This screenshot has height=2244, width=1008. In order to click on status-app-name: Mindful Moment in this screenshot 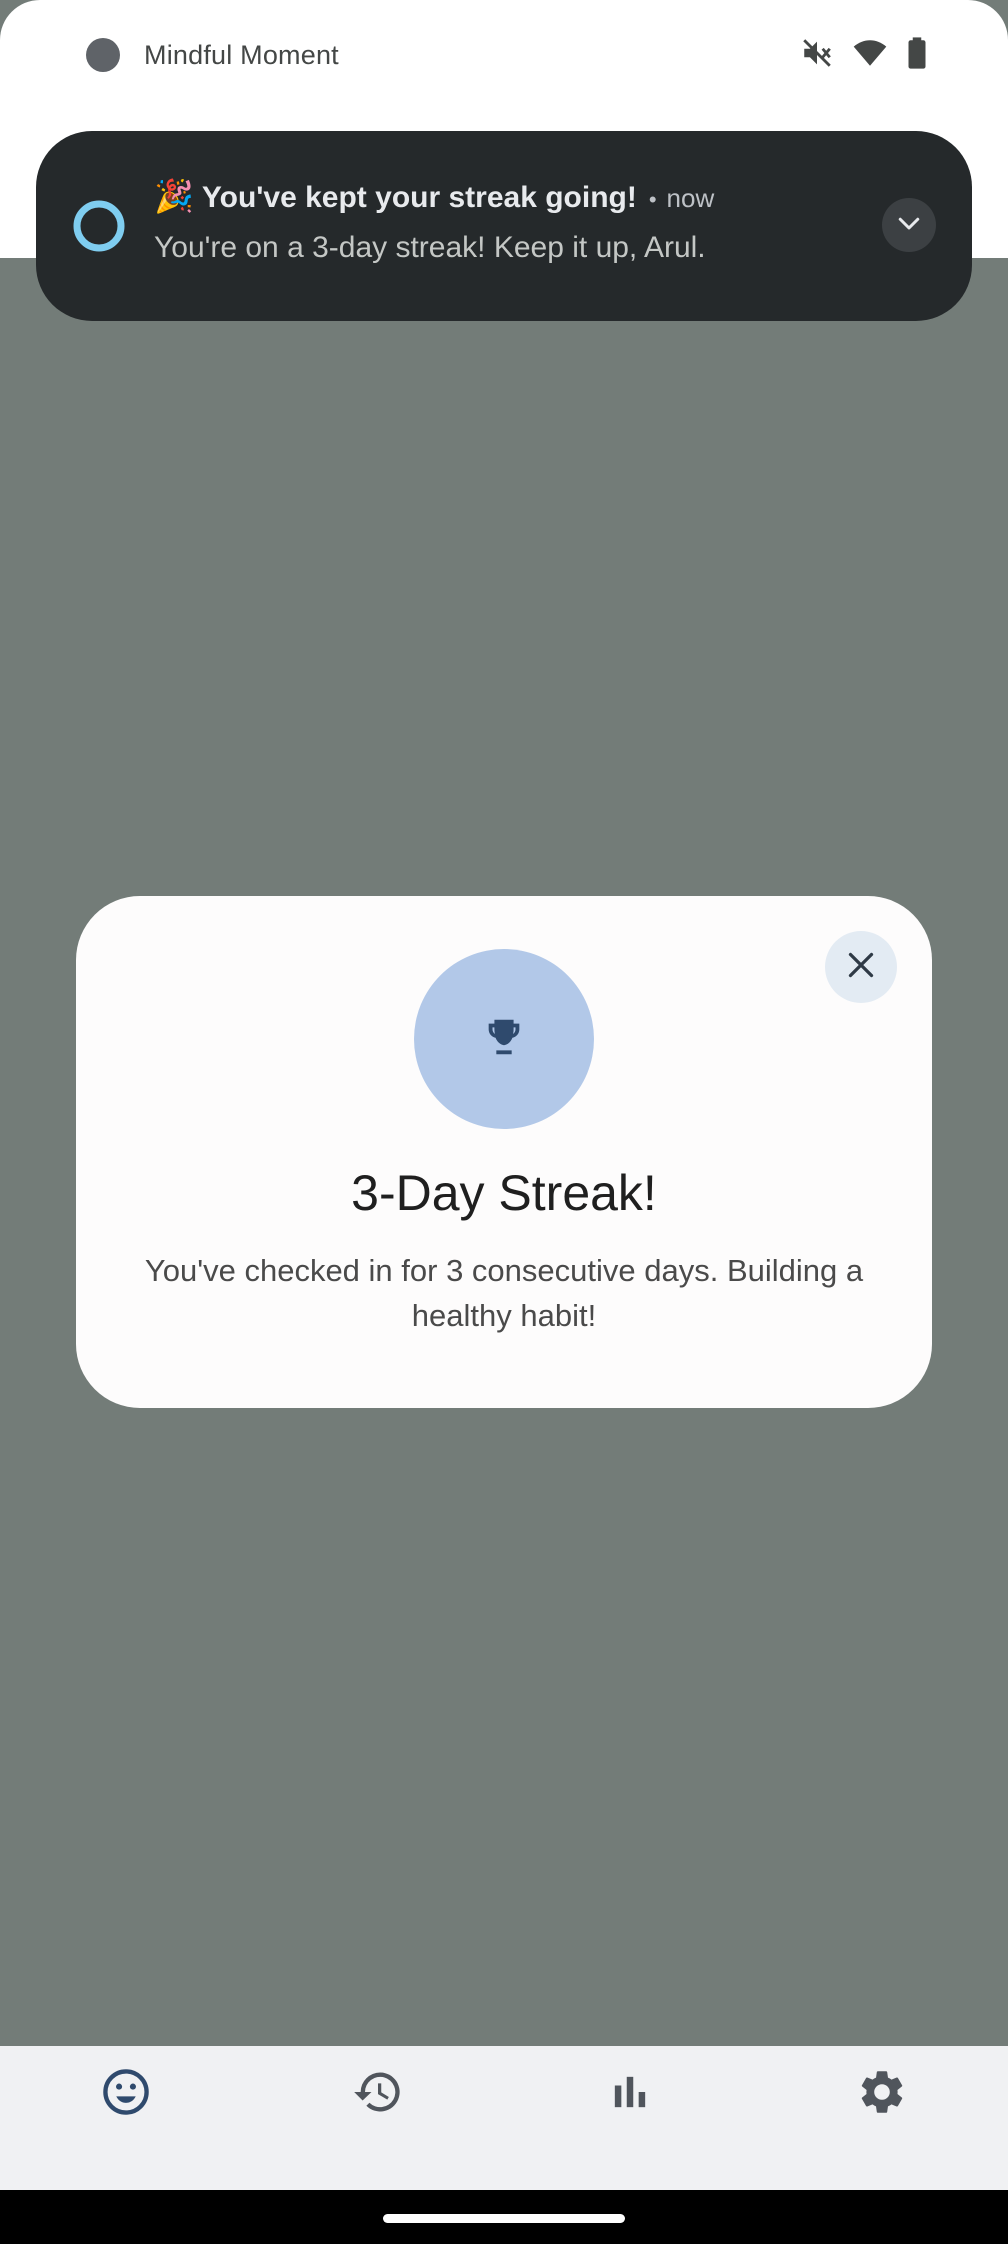, I will do `click(241, 54)`.